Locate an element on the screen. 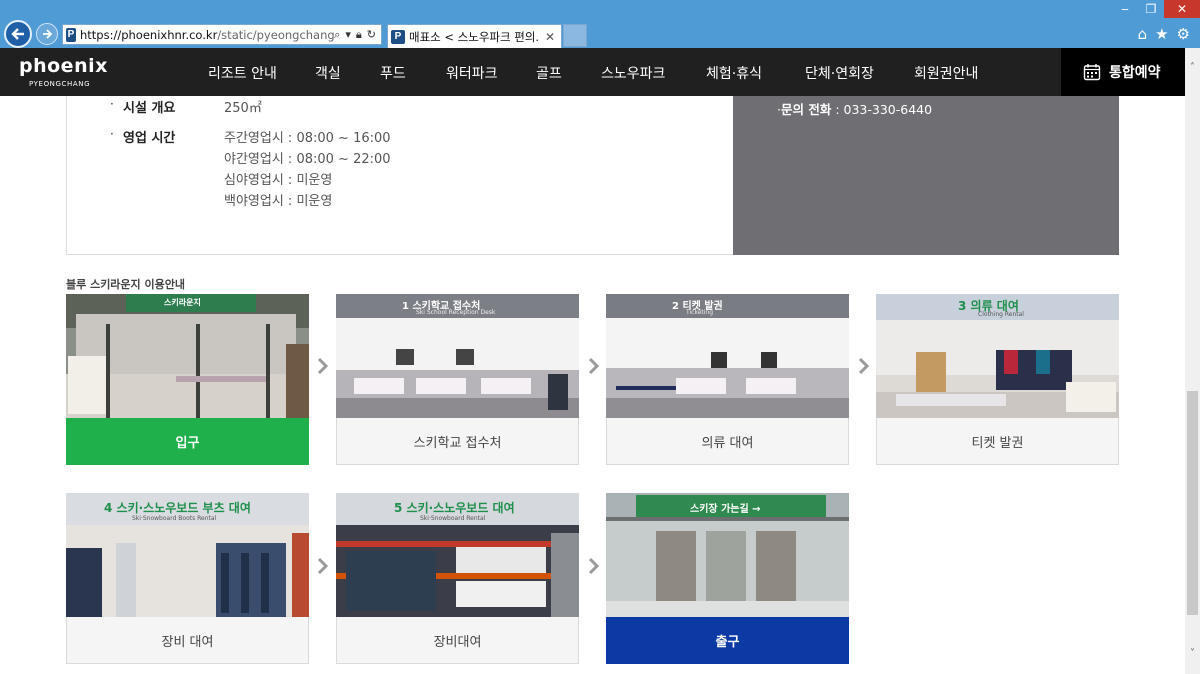  site-favicon-icon: P is located at coordinates (71, 34).